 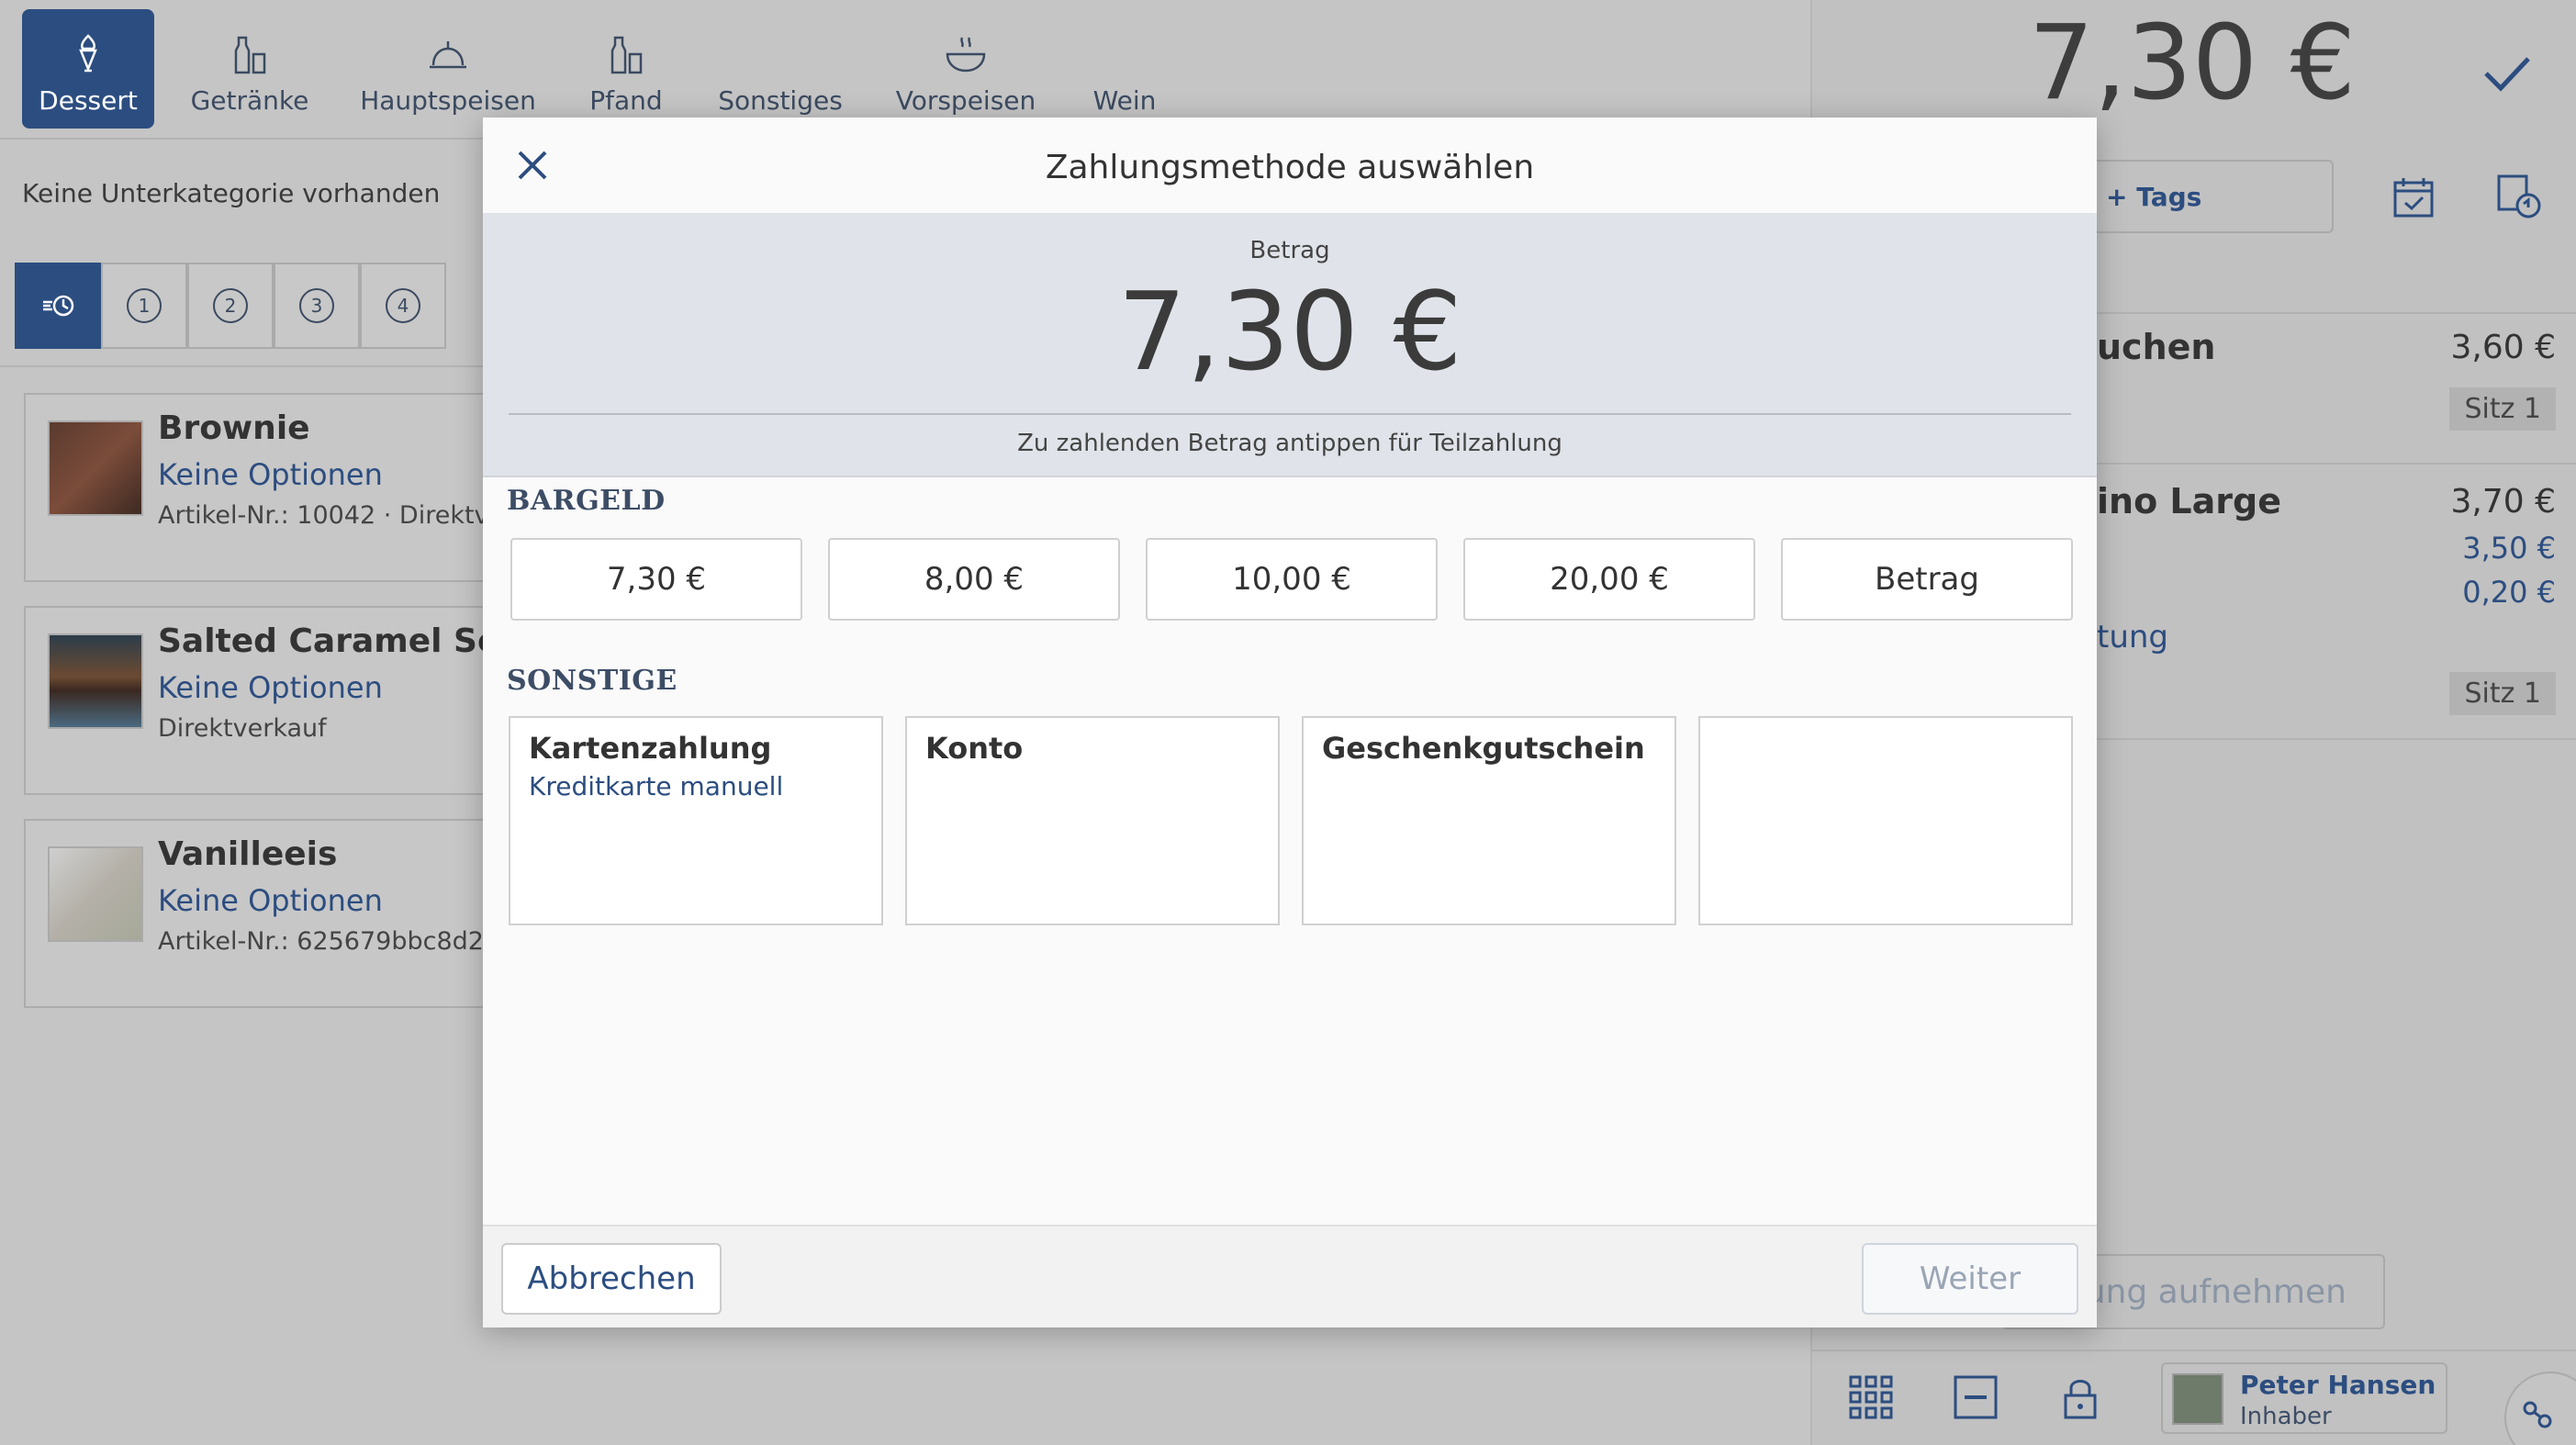 I want to click on order-line-price: 3,60 €, so click(x=2503, y=347).